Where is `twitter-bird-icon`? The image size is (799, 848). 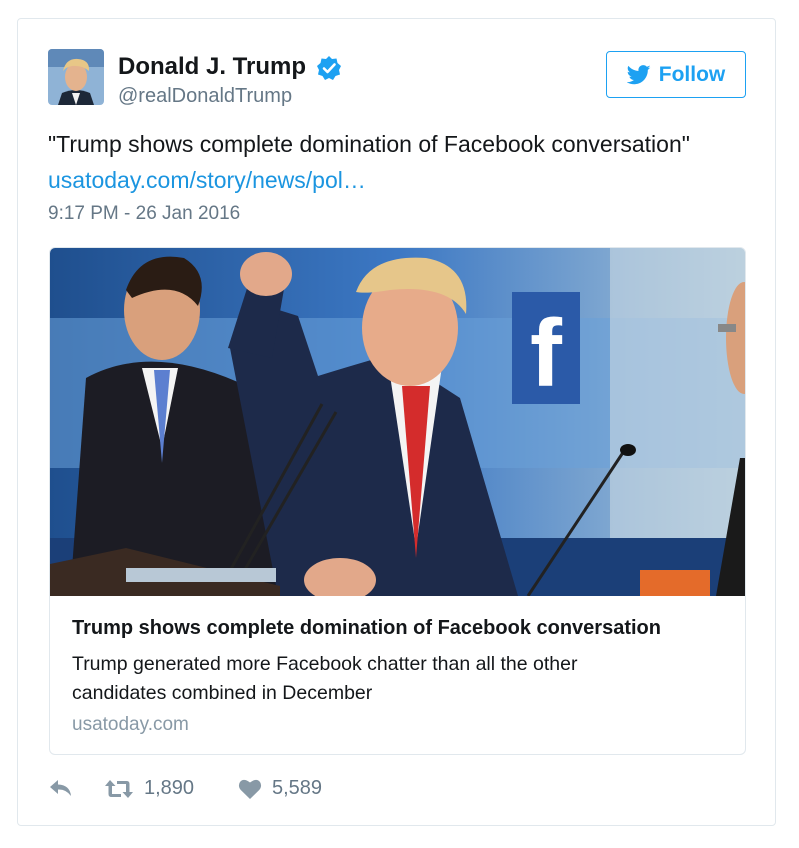 twitter-bird-icon is located at coordinates (638, 74).